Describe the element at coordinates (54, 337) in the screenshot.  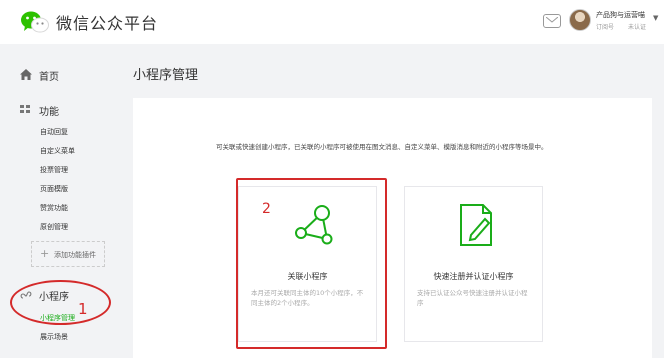
I see `sidebar-item-display-scene: 展示场景` at that location.